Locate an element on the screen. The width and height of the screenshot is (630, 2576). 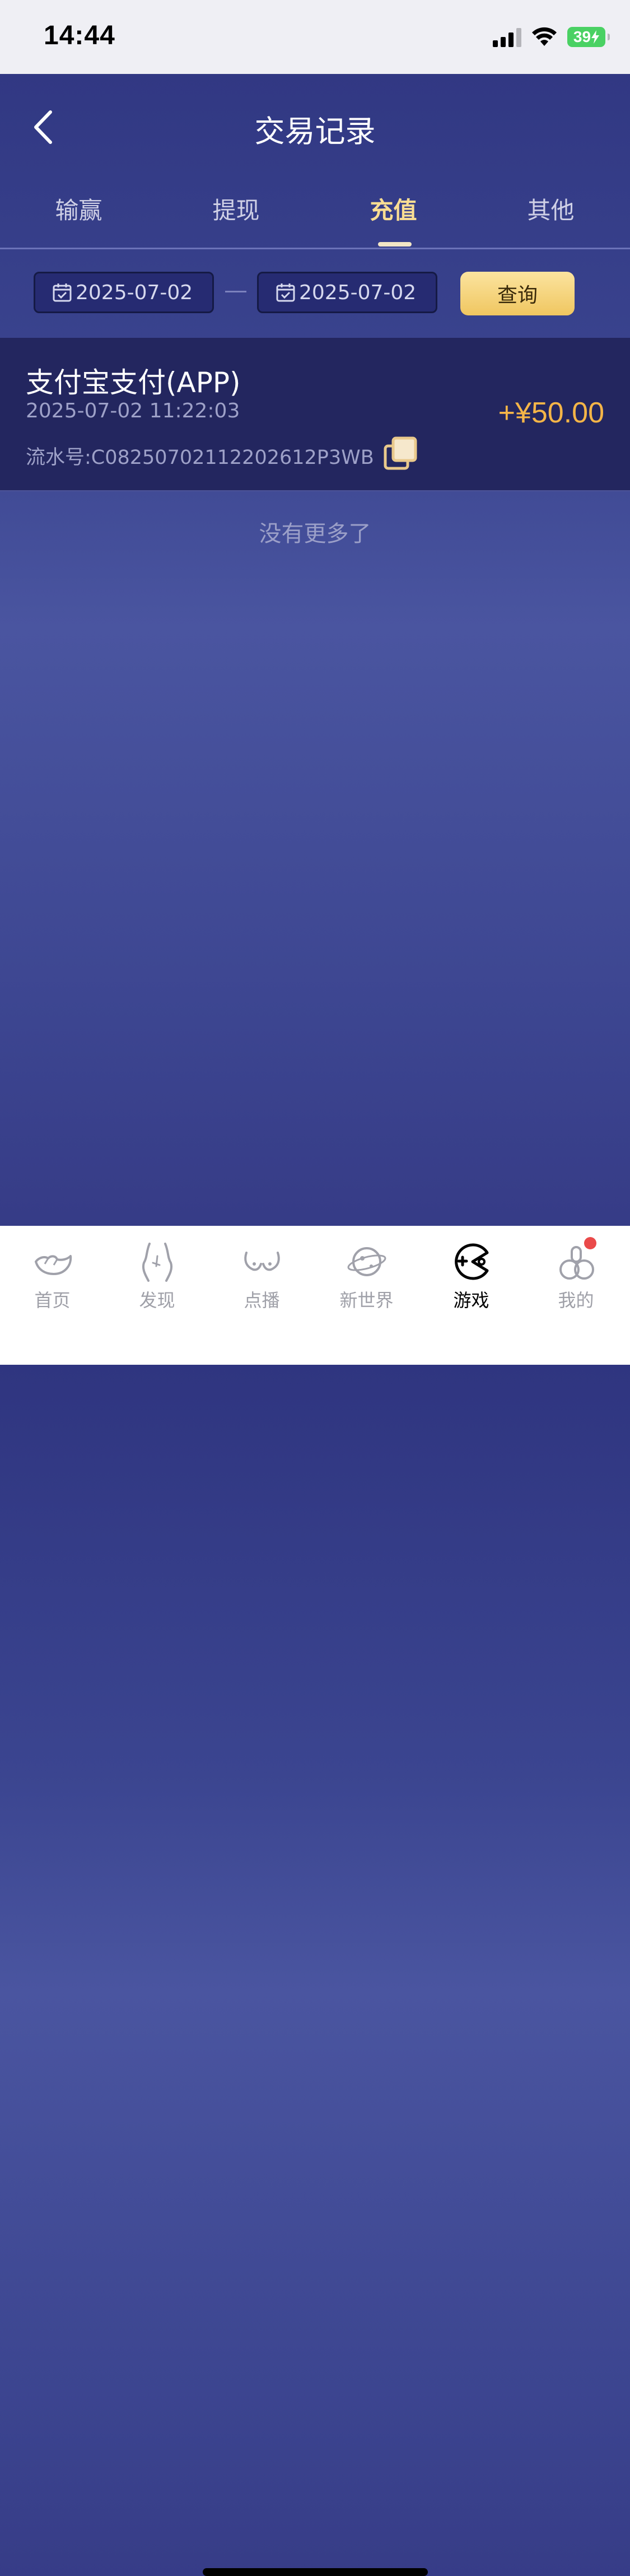
end-date-value: 2025-07-02 is located at coordinates (358, 292).